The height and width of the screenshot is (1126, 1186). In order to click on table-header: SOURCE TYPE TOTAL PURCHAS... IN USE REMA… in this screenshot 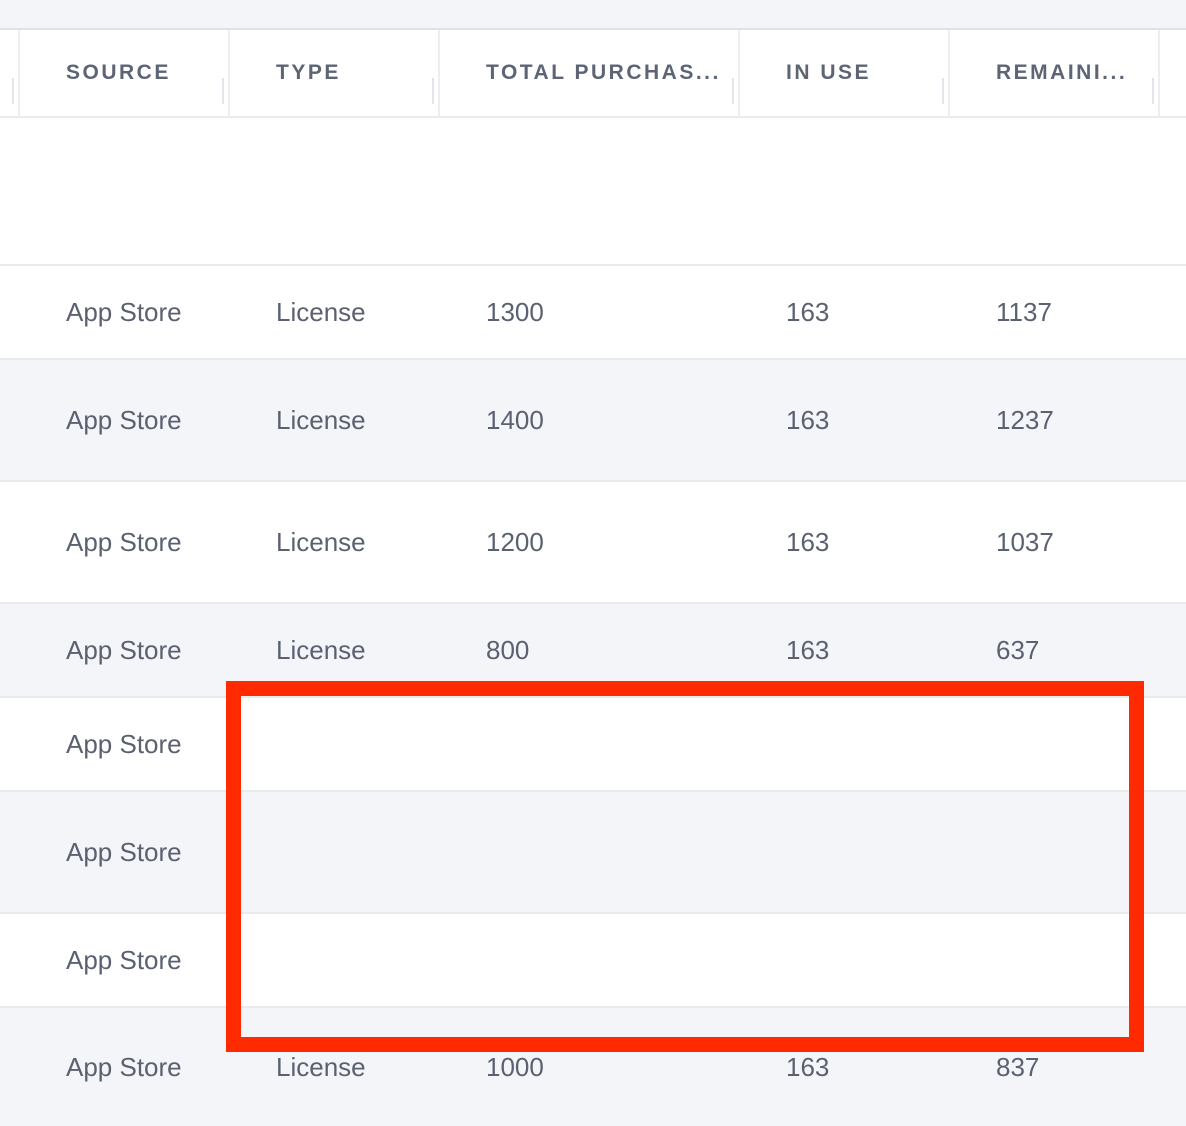, I will do `click(593, 74)`.